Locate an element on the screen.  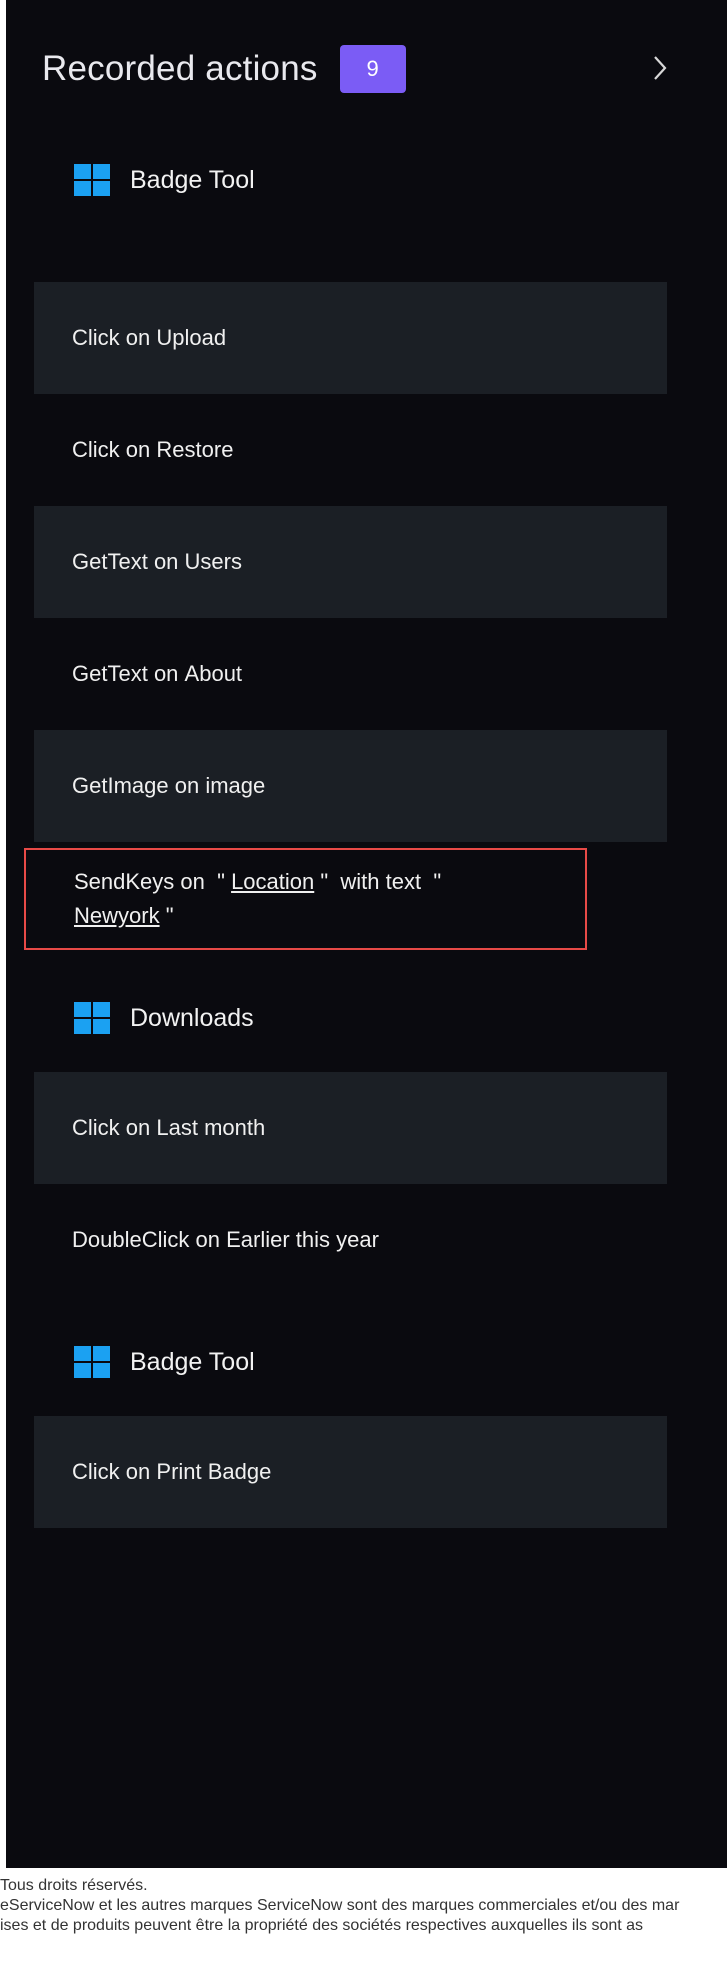
action-row: GetText on Users is located at coordinates (350, 562).